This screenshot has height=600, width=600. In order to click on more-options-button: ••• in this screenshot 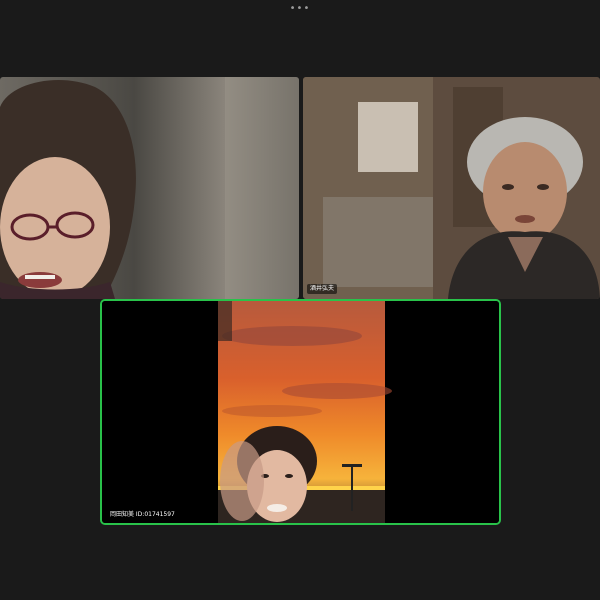, I will do `click(300, 8)`.